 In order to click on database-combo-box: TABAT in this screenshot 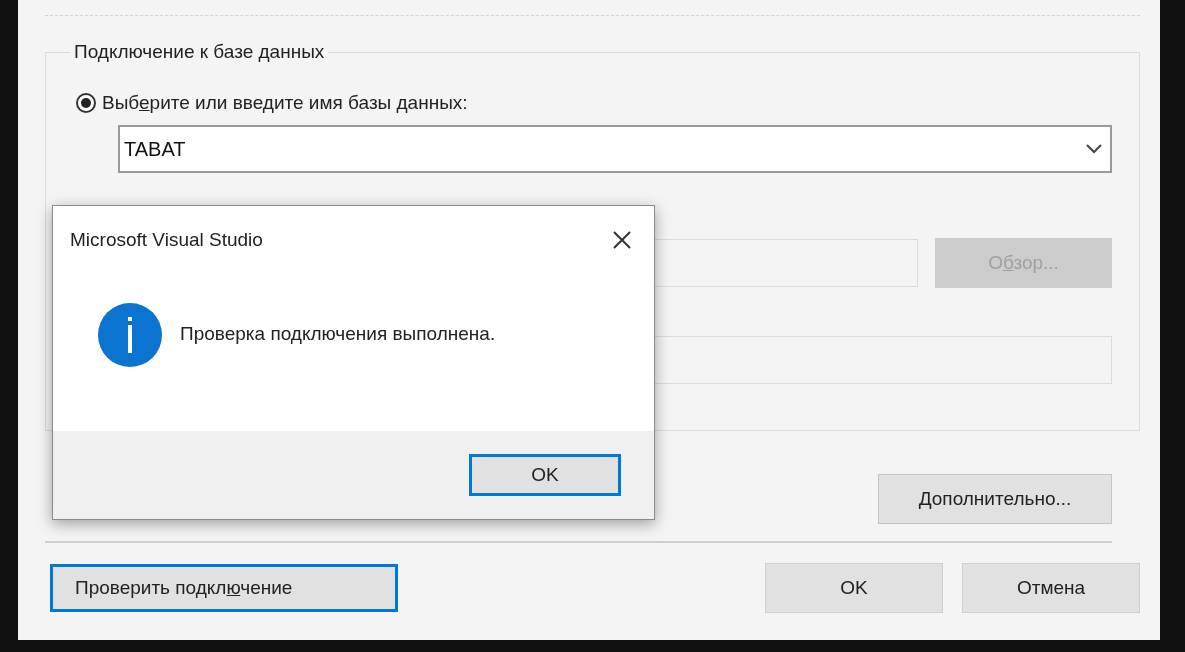, I will do `click(615, 149)`.